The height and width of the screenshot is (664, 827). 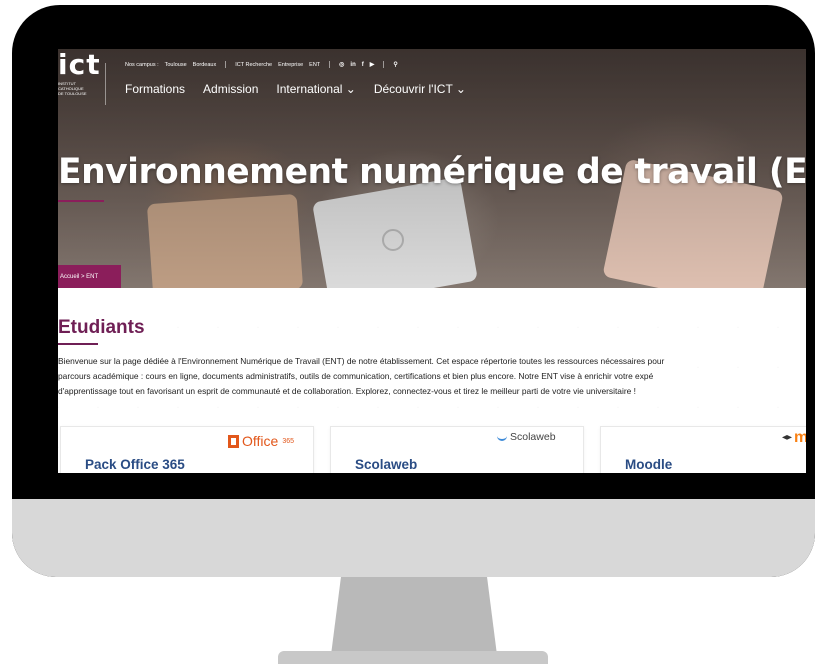 I want to click on campus-toulouse-link: Toulouse, so click(x=176, y=65).